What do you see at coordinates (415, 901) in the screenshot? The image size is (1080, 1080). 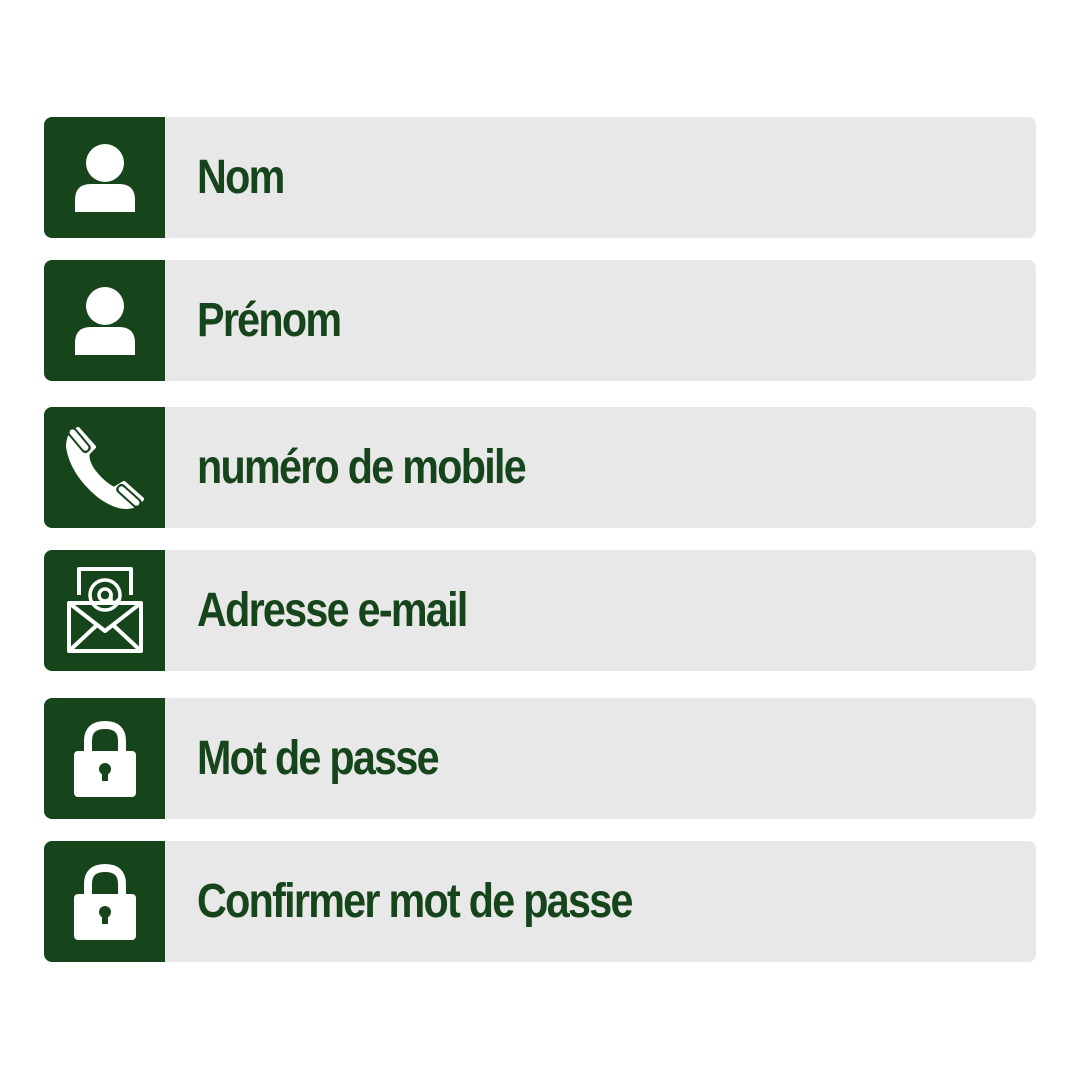 I see `confirm-password-placeholder: Confirmer mot de passe` at bounding box center [415, 901].